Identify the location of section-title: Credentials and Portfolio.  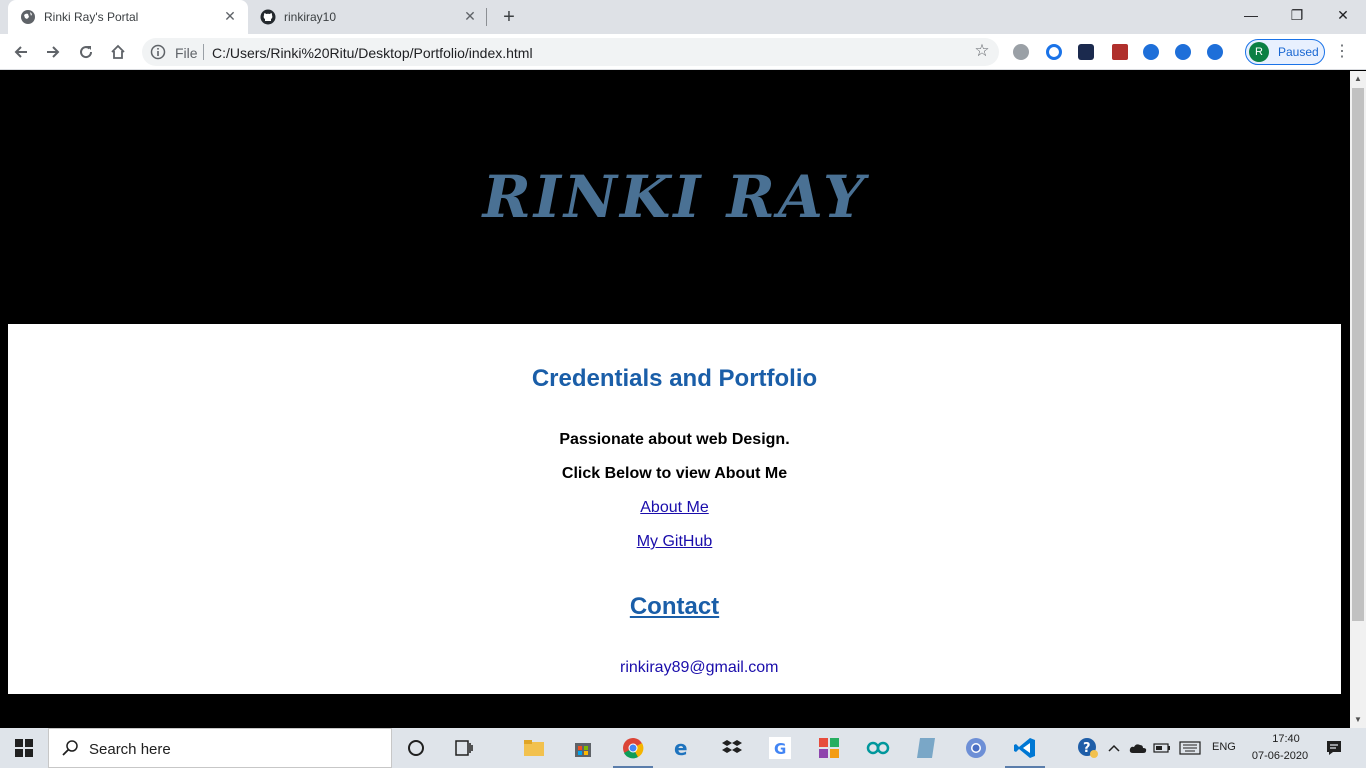
(674, 378).